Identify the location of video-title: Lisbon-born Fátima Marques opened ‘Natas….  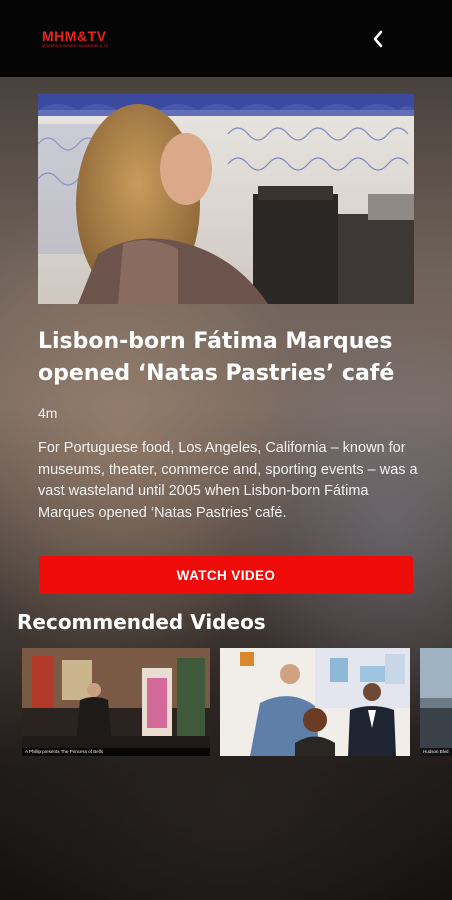
(216, 357).